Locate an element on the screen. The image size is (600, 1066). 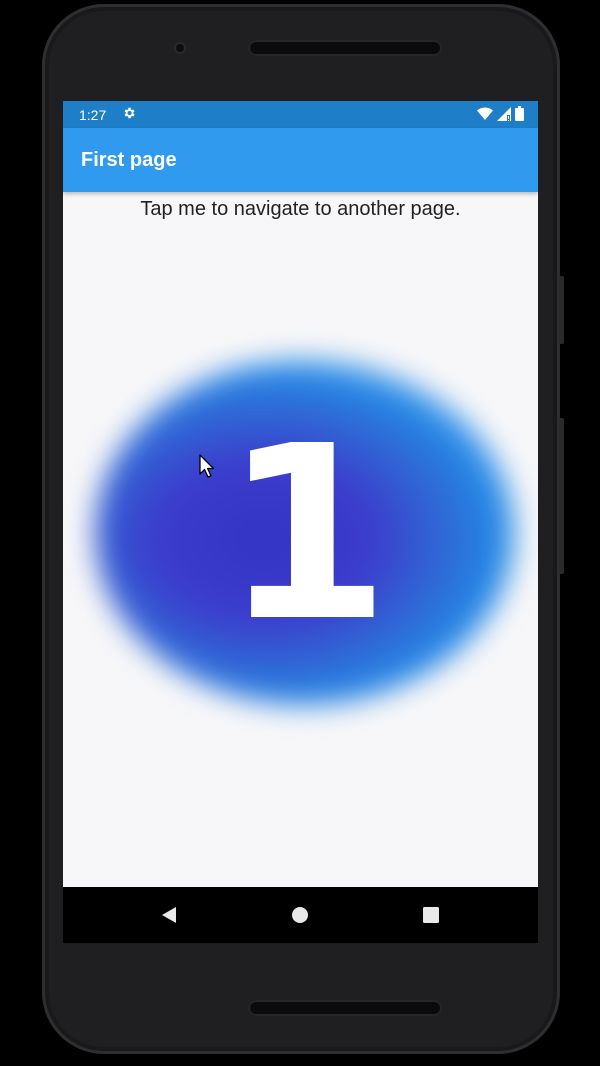
back-icon is located at coordinates (169, 915).